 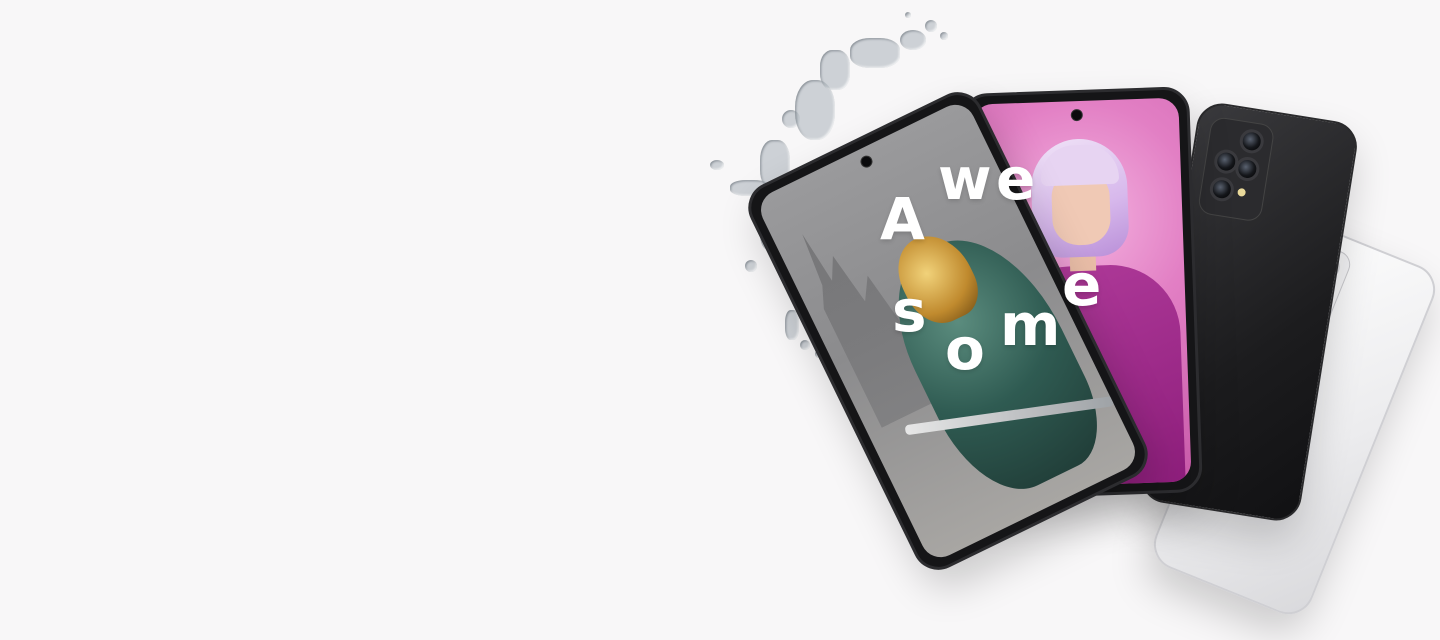 I want to click on headline-letter: m, so click(x=1030, y=325).